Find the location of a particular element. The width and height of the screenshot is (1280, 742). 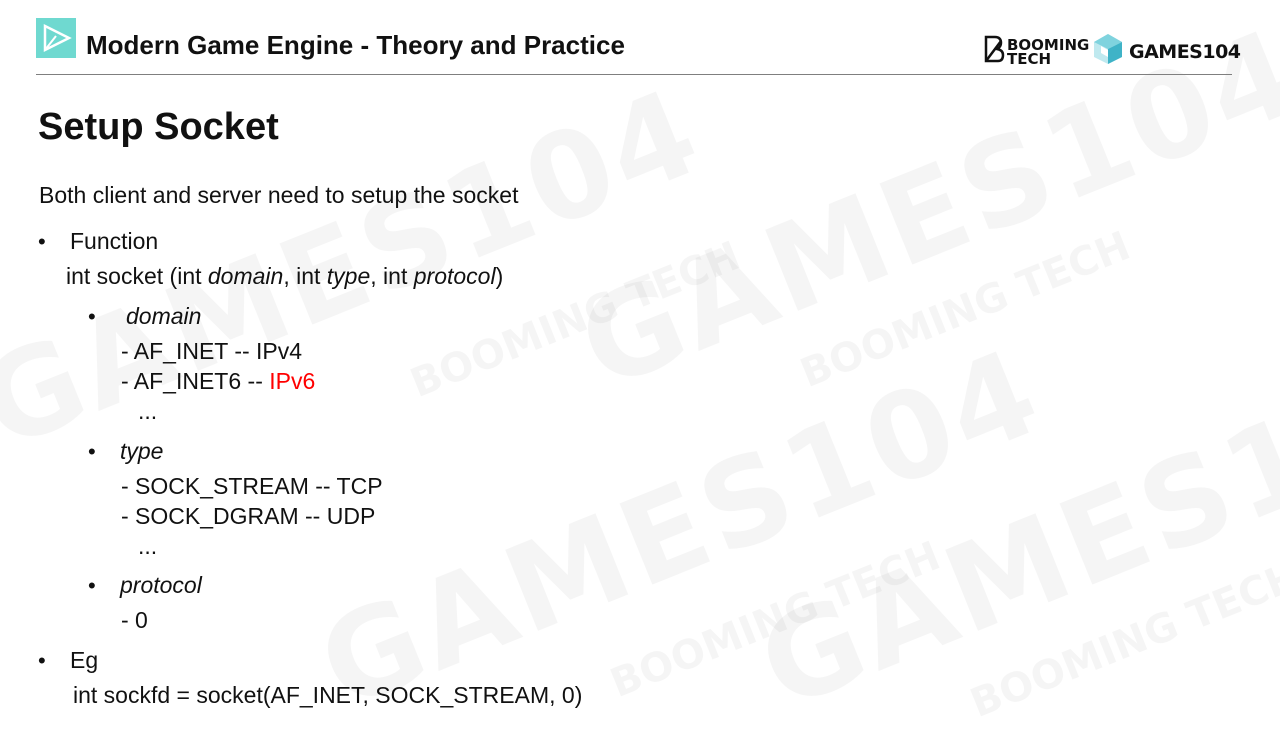

booming-tech-text: BOOMING TECH is located at coordinates (1048, 51).